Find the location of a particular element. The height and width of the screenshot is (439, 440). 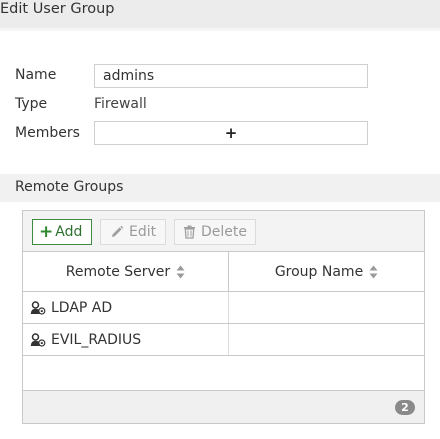

column-header-label: Remote Server is located at coordinates (118, 271).